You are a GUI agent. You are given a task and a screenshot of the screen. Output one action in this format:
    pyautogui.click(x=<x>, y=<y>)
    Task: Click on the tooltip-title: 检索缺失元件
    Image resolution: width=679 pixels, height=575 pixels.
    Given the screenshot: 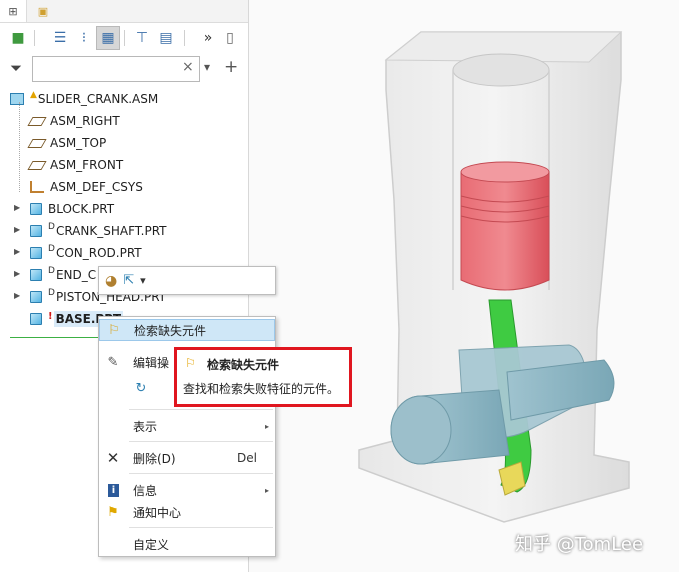 What is the action you would take?
    pyautogui.click(x=243, y=365)
    